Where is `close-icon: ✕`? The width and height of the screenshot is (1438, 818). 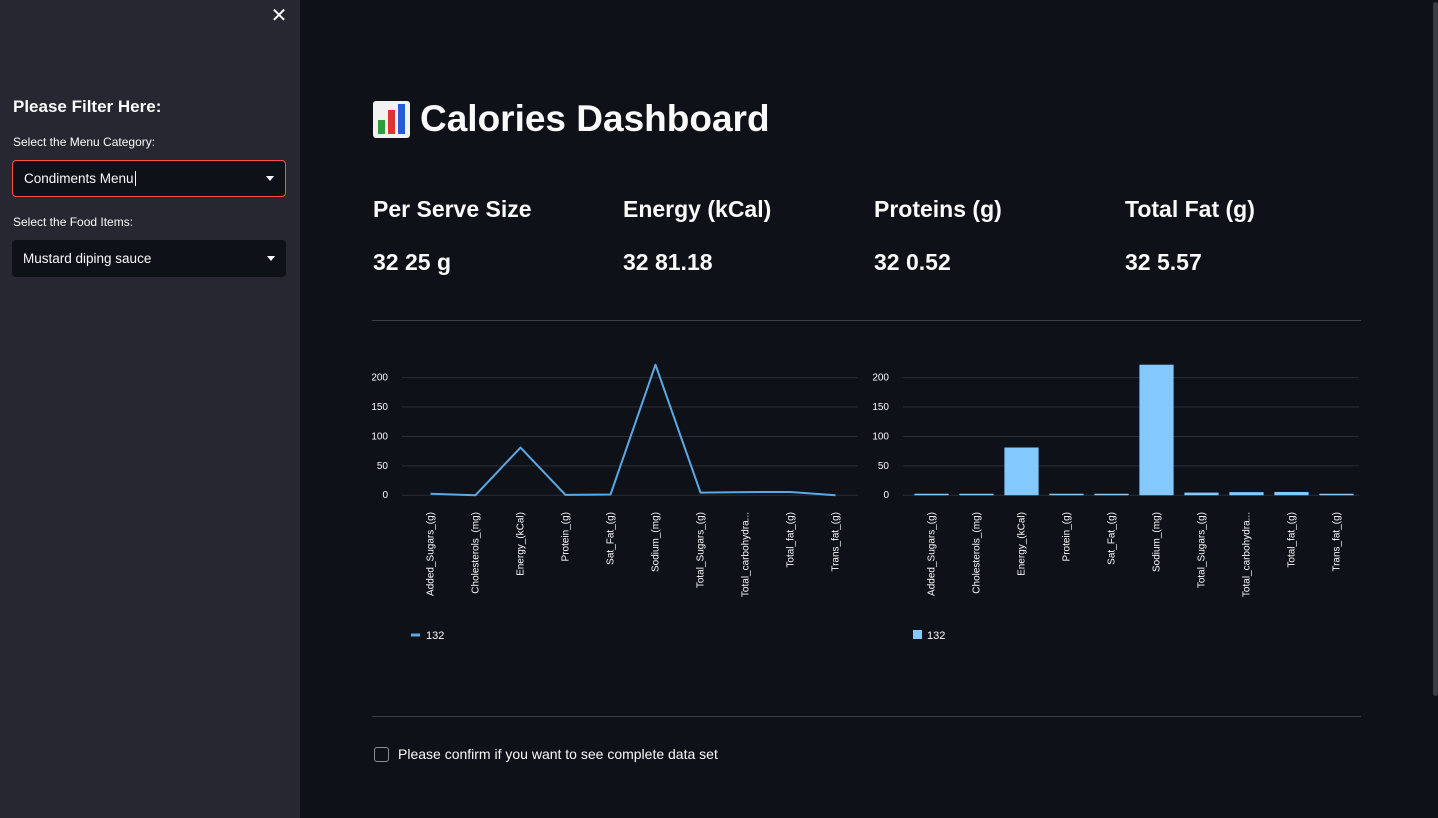
close-icon: ✕ is located at coordinates (279, 16).